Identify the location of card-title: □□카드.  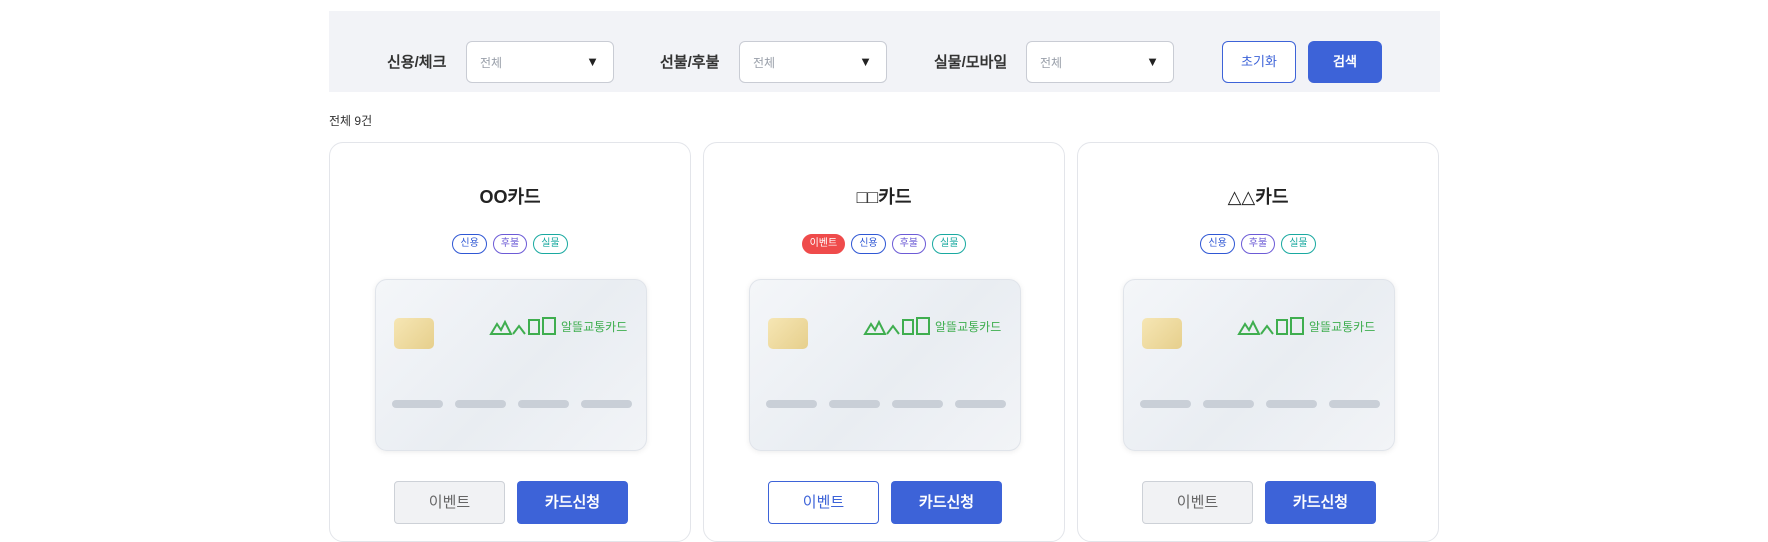
(884, 197).